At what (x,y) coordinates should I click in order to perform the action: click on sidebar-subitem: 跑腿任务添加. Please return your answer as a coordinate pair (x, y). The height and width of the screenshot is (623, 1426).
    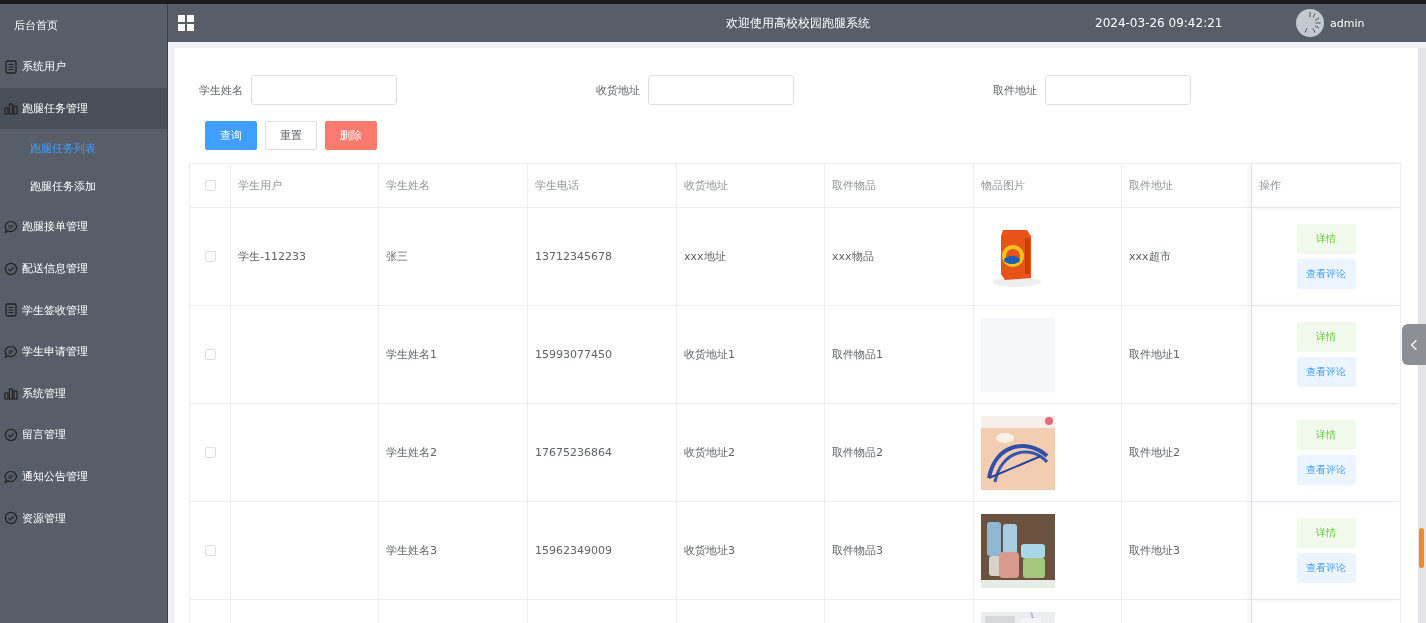
    Looking at the image, I should click on (83, 187).